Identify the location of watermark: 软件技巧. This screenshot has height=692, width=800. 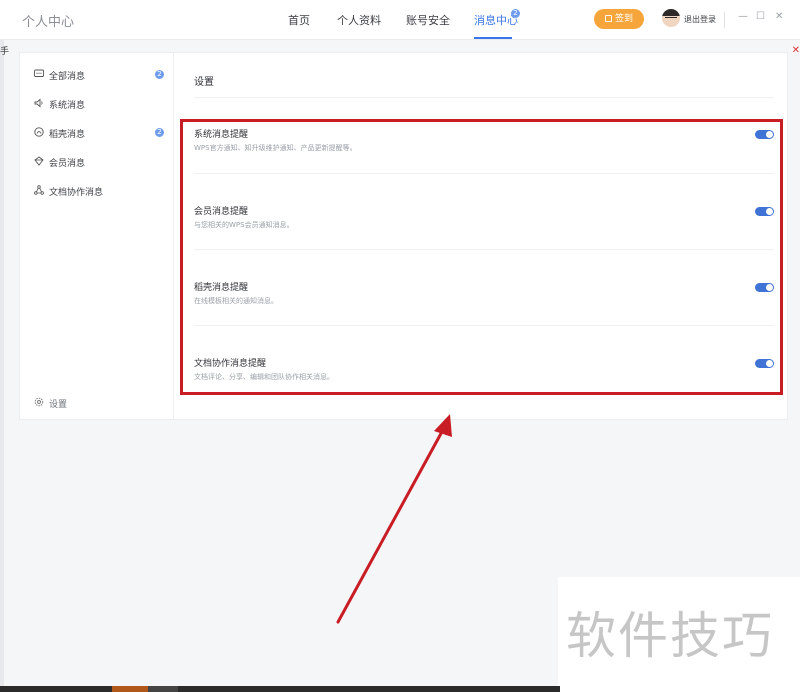
(670, 636).